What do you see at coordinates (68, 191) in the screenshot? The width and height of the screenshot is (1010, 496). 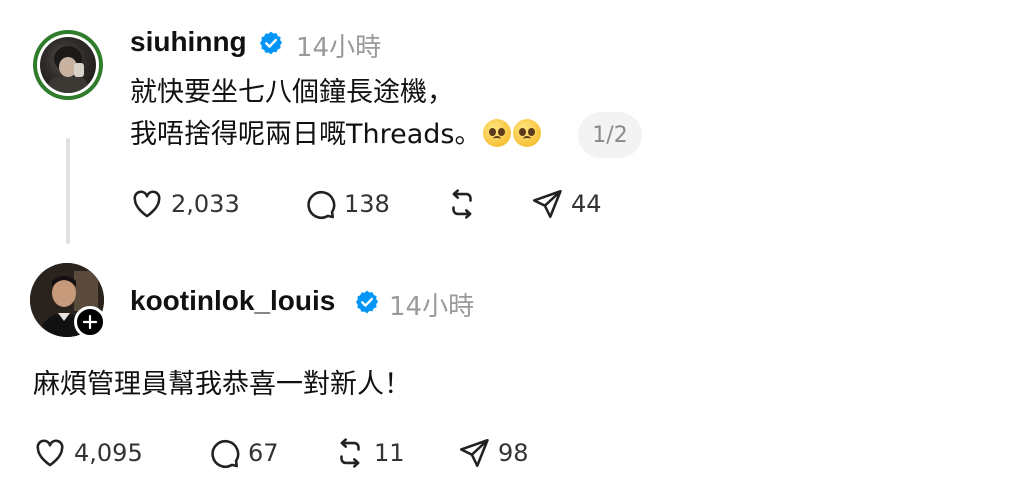 I see `thread-connector-line` at bounding box center [68, 191].